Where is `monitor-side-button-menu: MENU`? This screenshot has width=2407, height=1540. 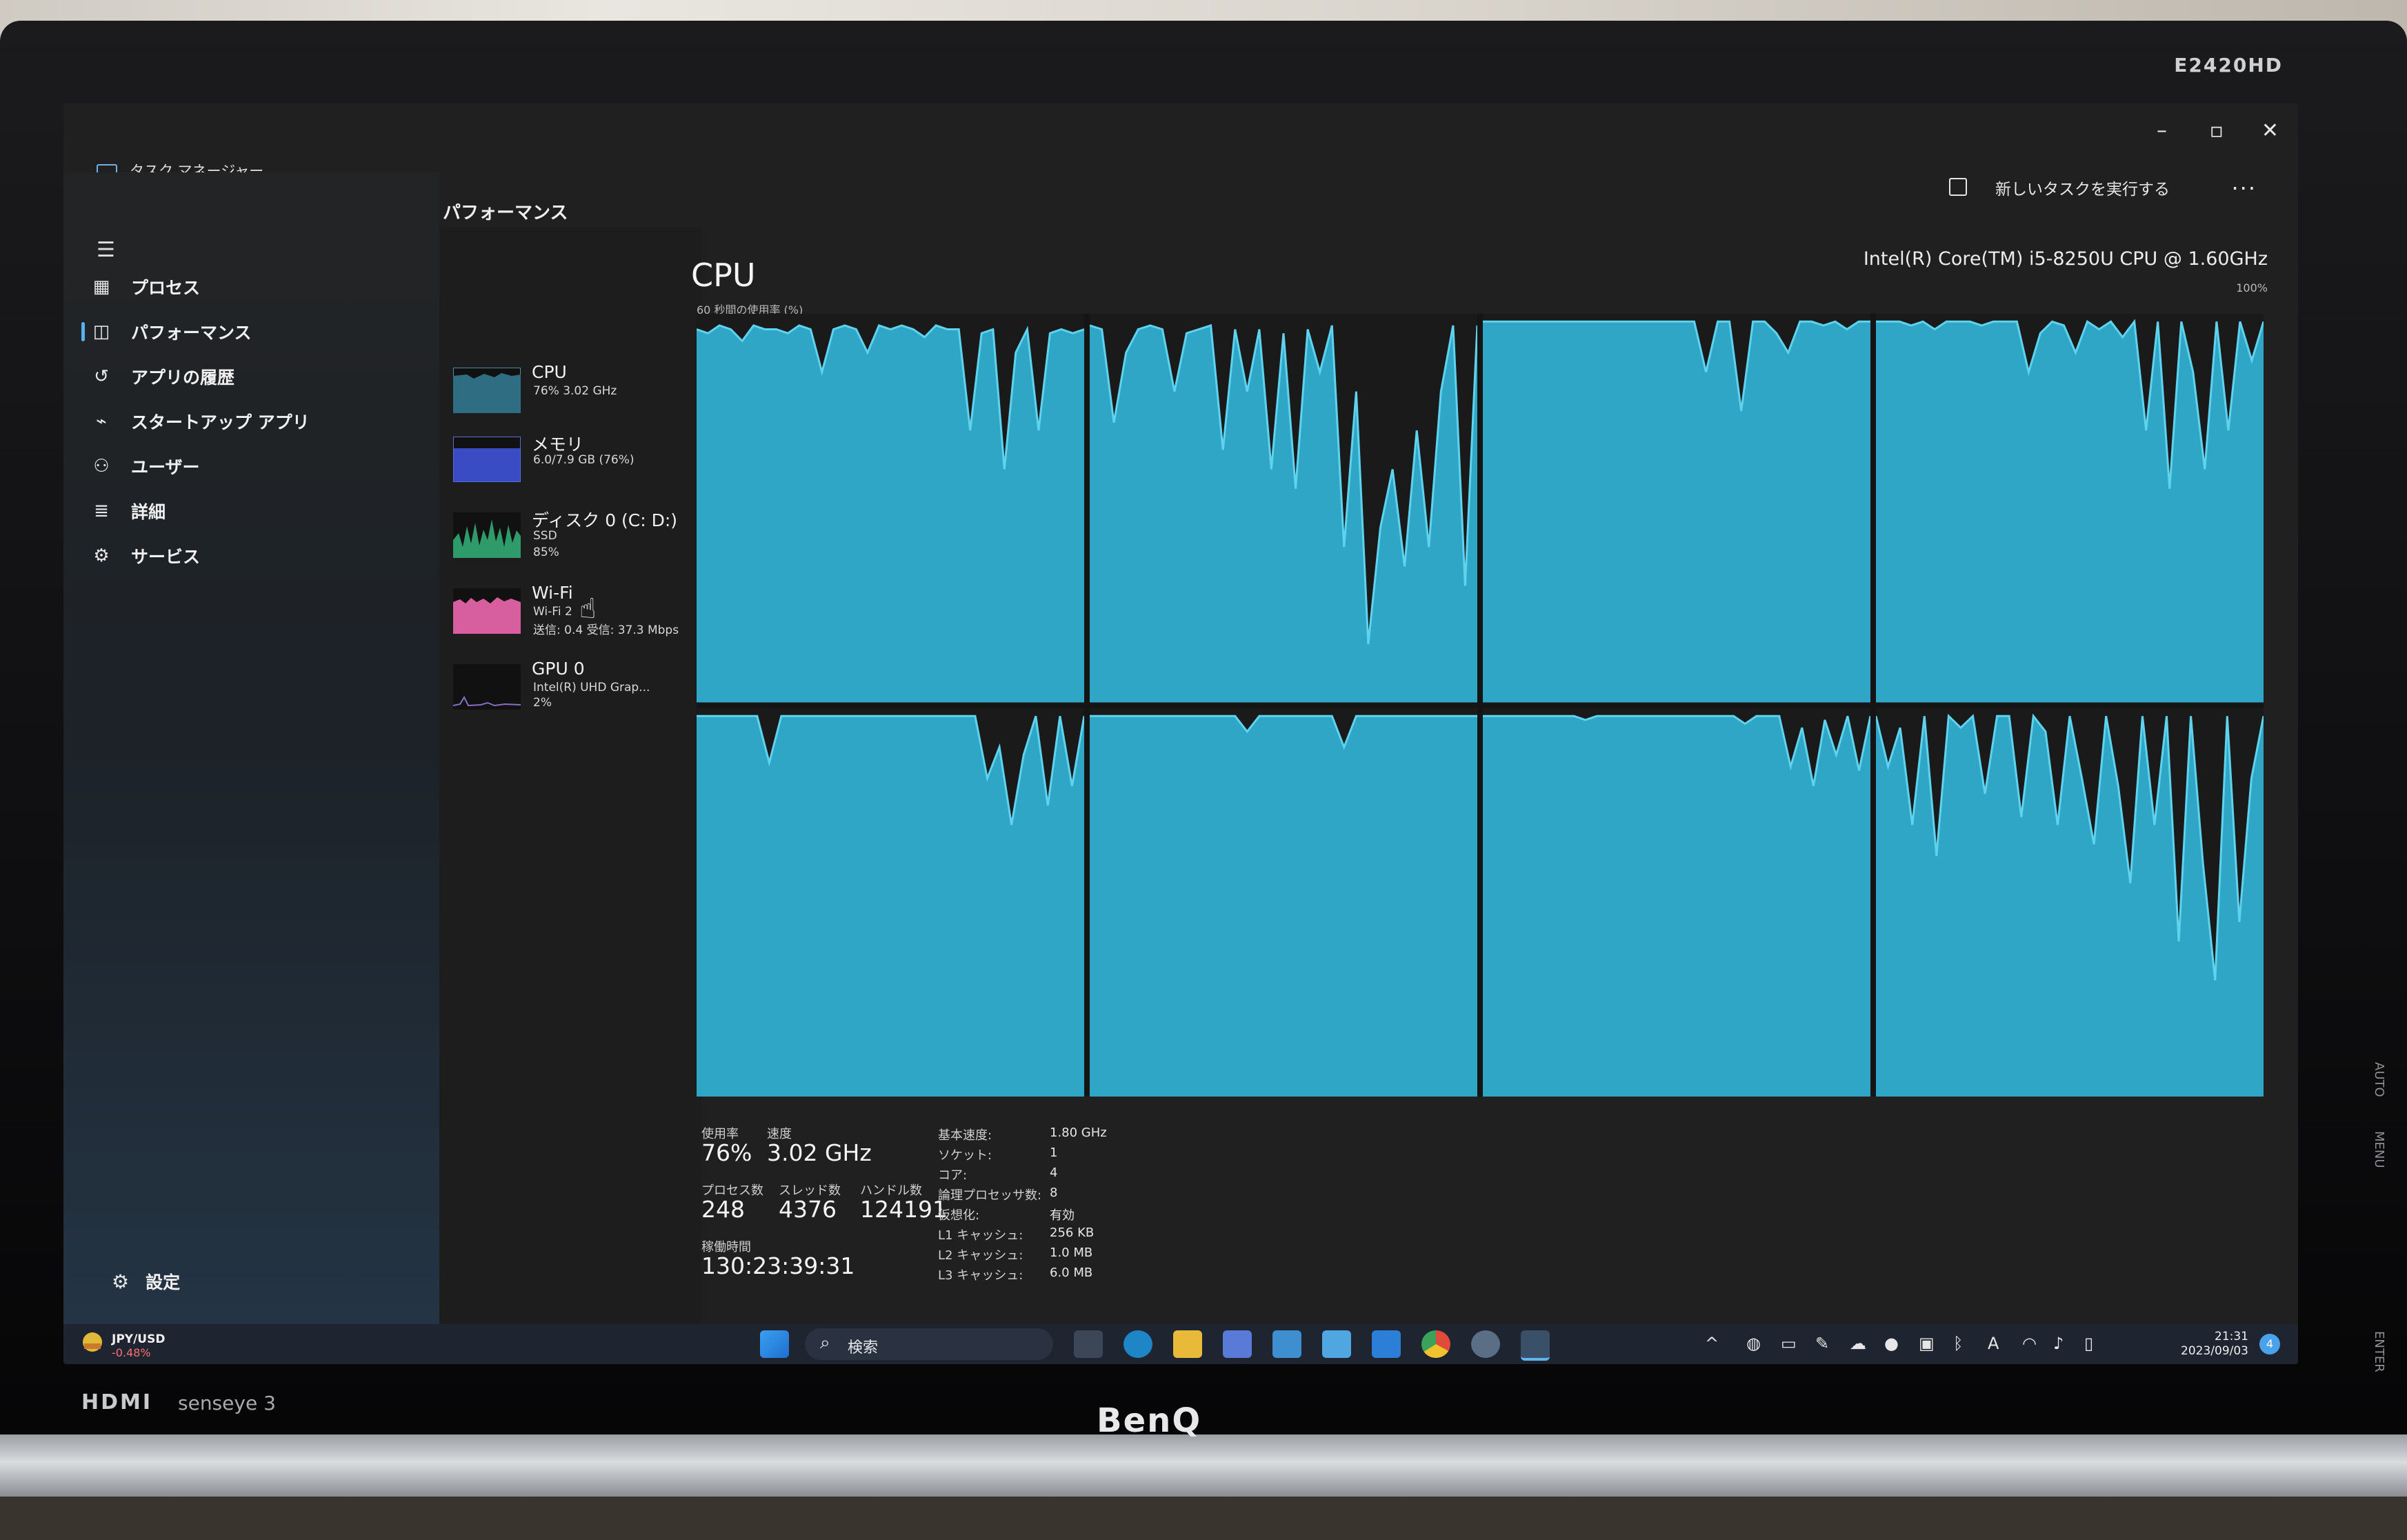 monitor-side-button-menu: MENU is located at coordinates (2379, 1149).